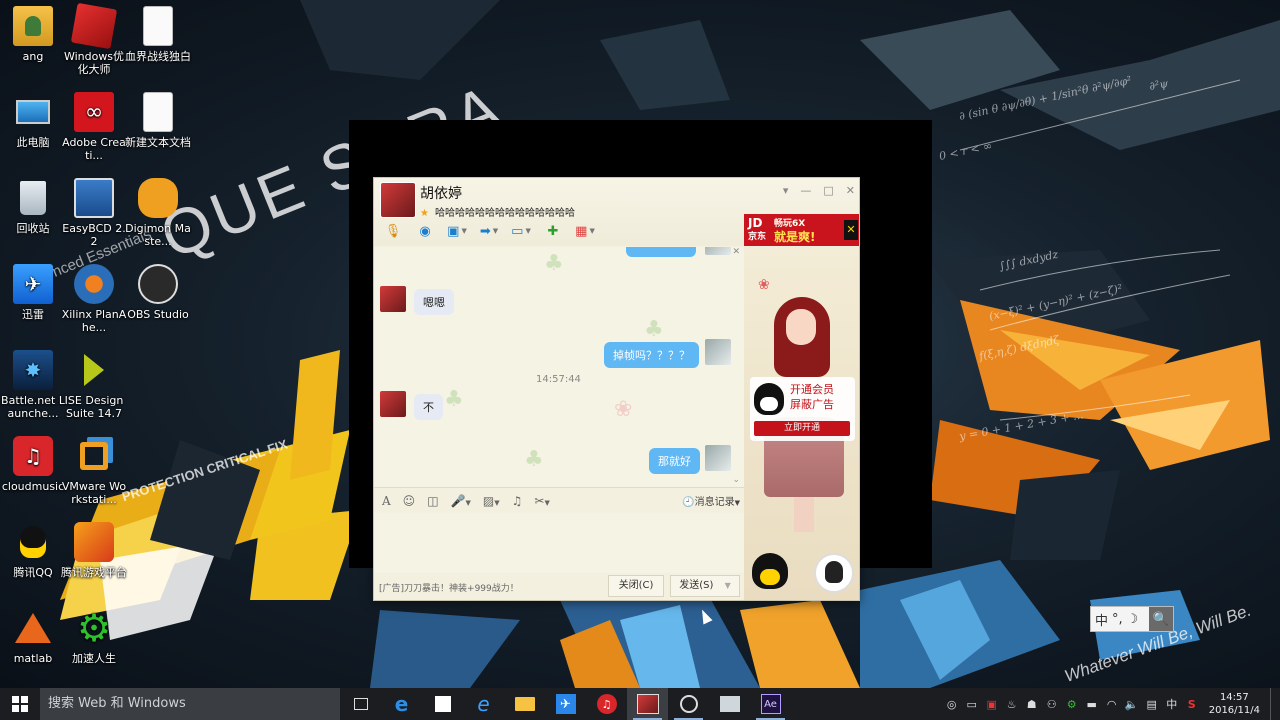  What do you see at coordinates (1161, 619) in the screenshot?
I see `ime-search-icon: 🔍` at bounding box center [1161, 619].